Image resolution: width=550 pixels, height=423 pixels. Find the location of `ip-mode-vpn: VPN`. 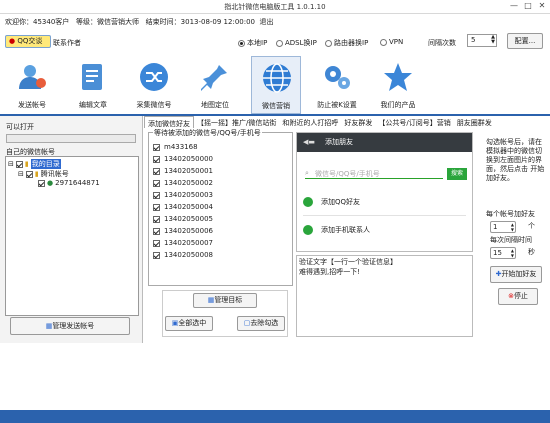

ip-mode-vpn: VPN is located at coordinates (391, 42).